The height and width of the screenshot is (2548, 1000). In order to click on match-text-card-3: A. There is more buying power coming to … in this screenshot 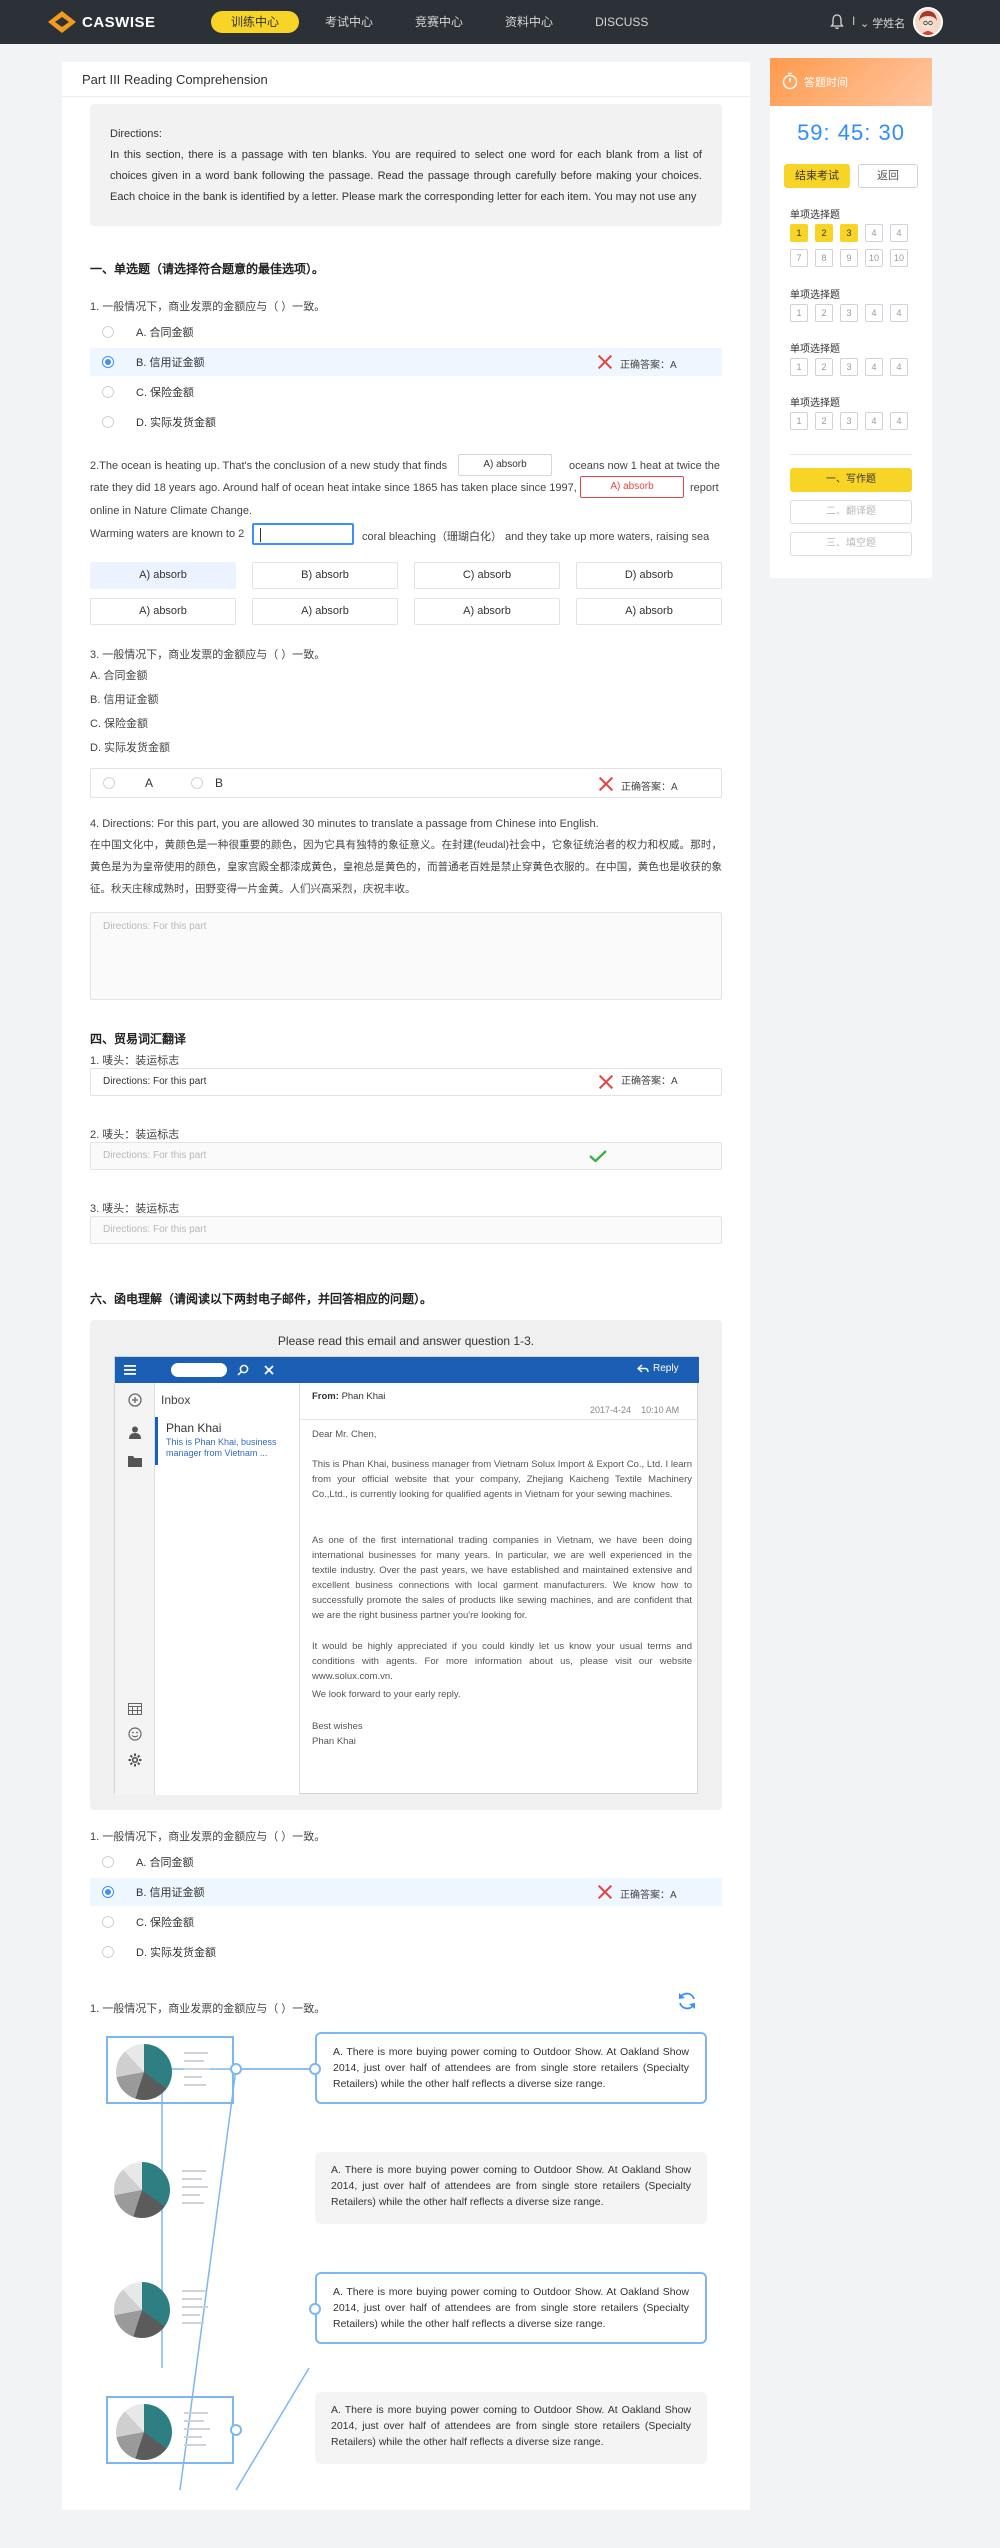, I will do `click(511, 2308)`.